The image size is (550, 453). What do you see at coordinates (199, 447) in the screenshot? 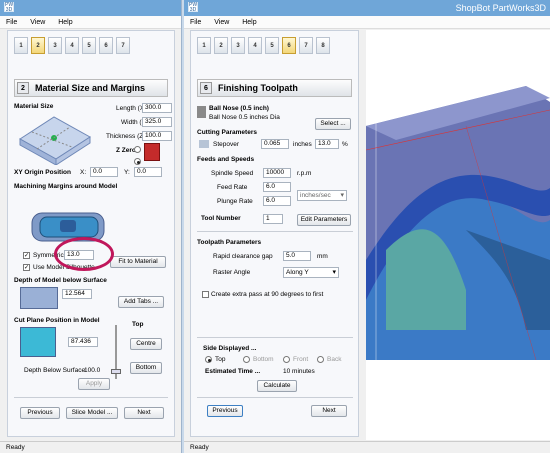
I see `status-text: Ready` at bounding box center [199, 447].